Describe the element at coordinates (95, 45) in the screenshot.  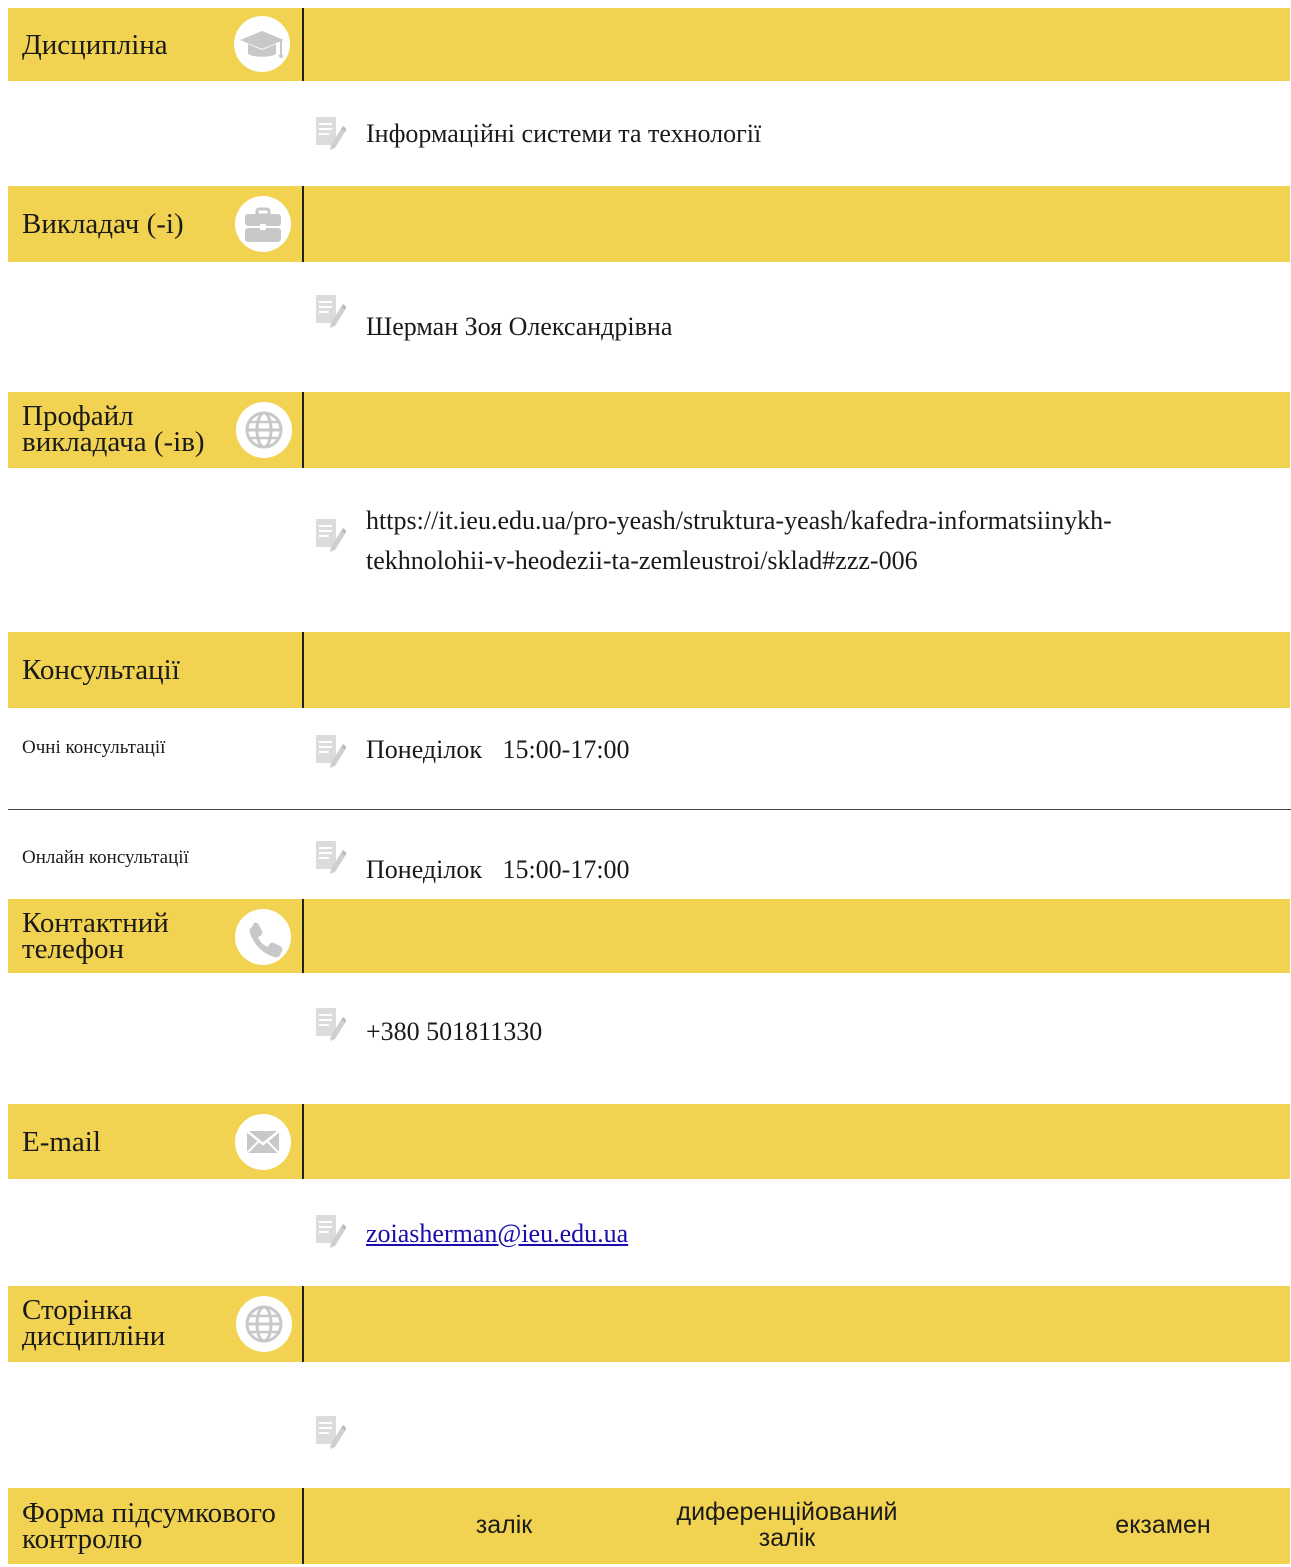
I see `discipline-label: Дисципліна` at that location.